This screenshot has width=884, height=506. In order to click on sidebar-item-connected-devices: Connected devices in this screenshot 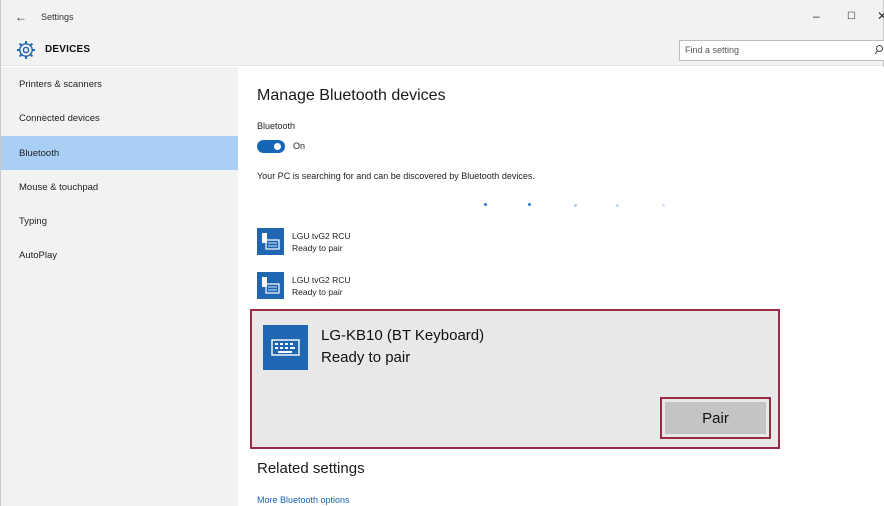, I will do `click(119, 118)`.